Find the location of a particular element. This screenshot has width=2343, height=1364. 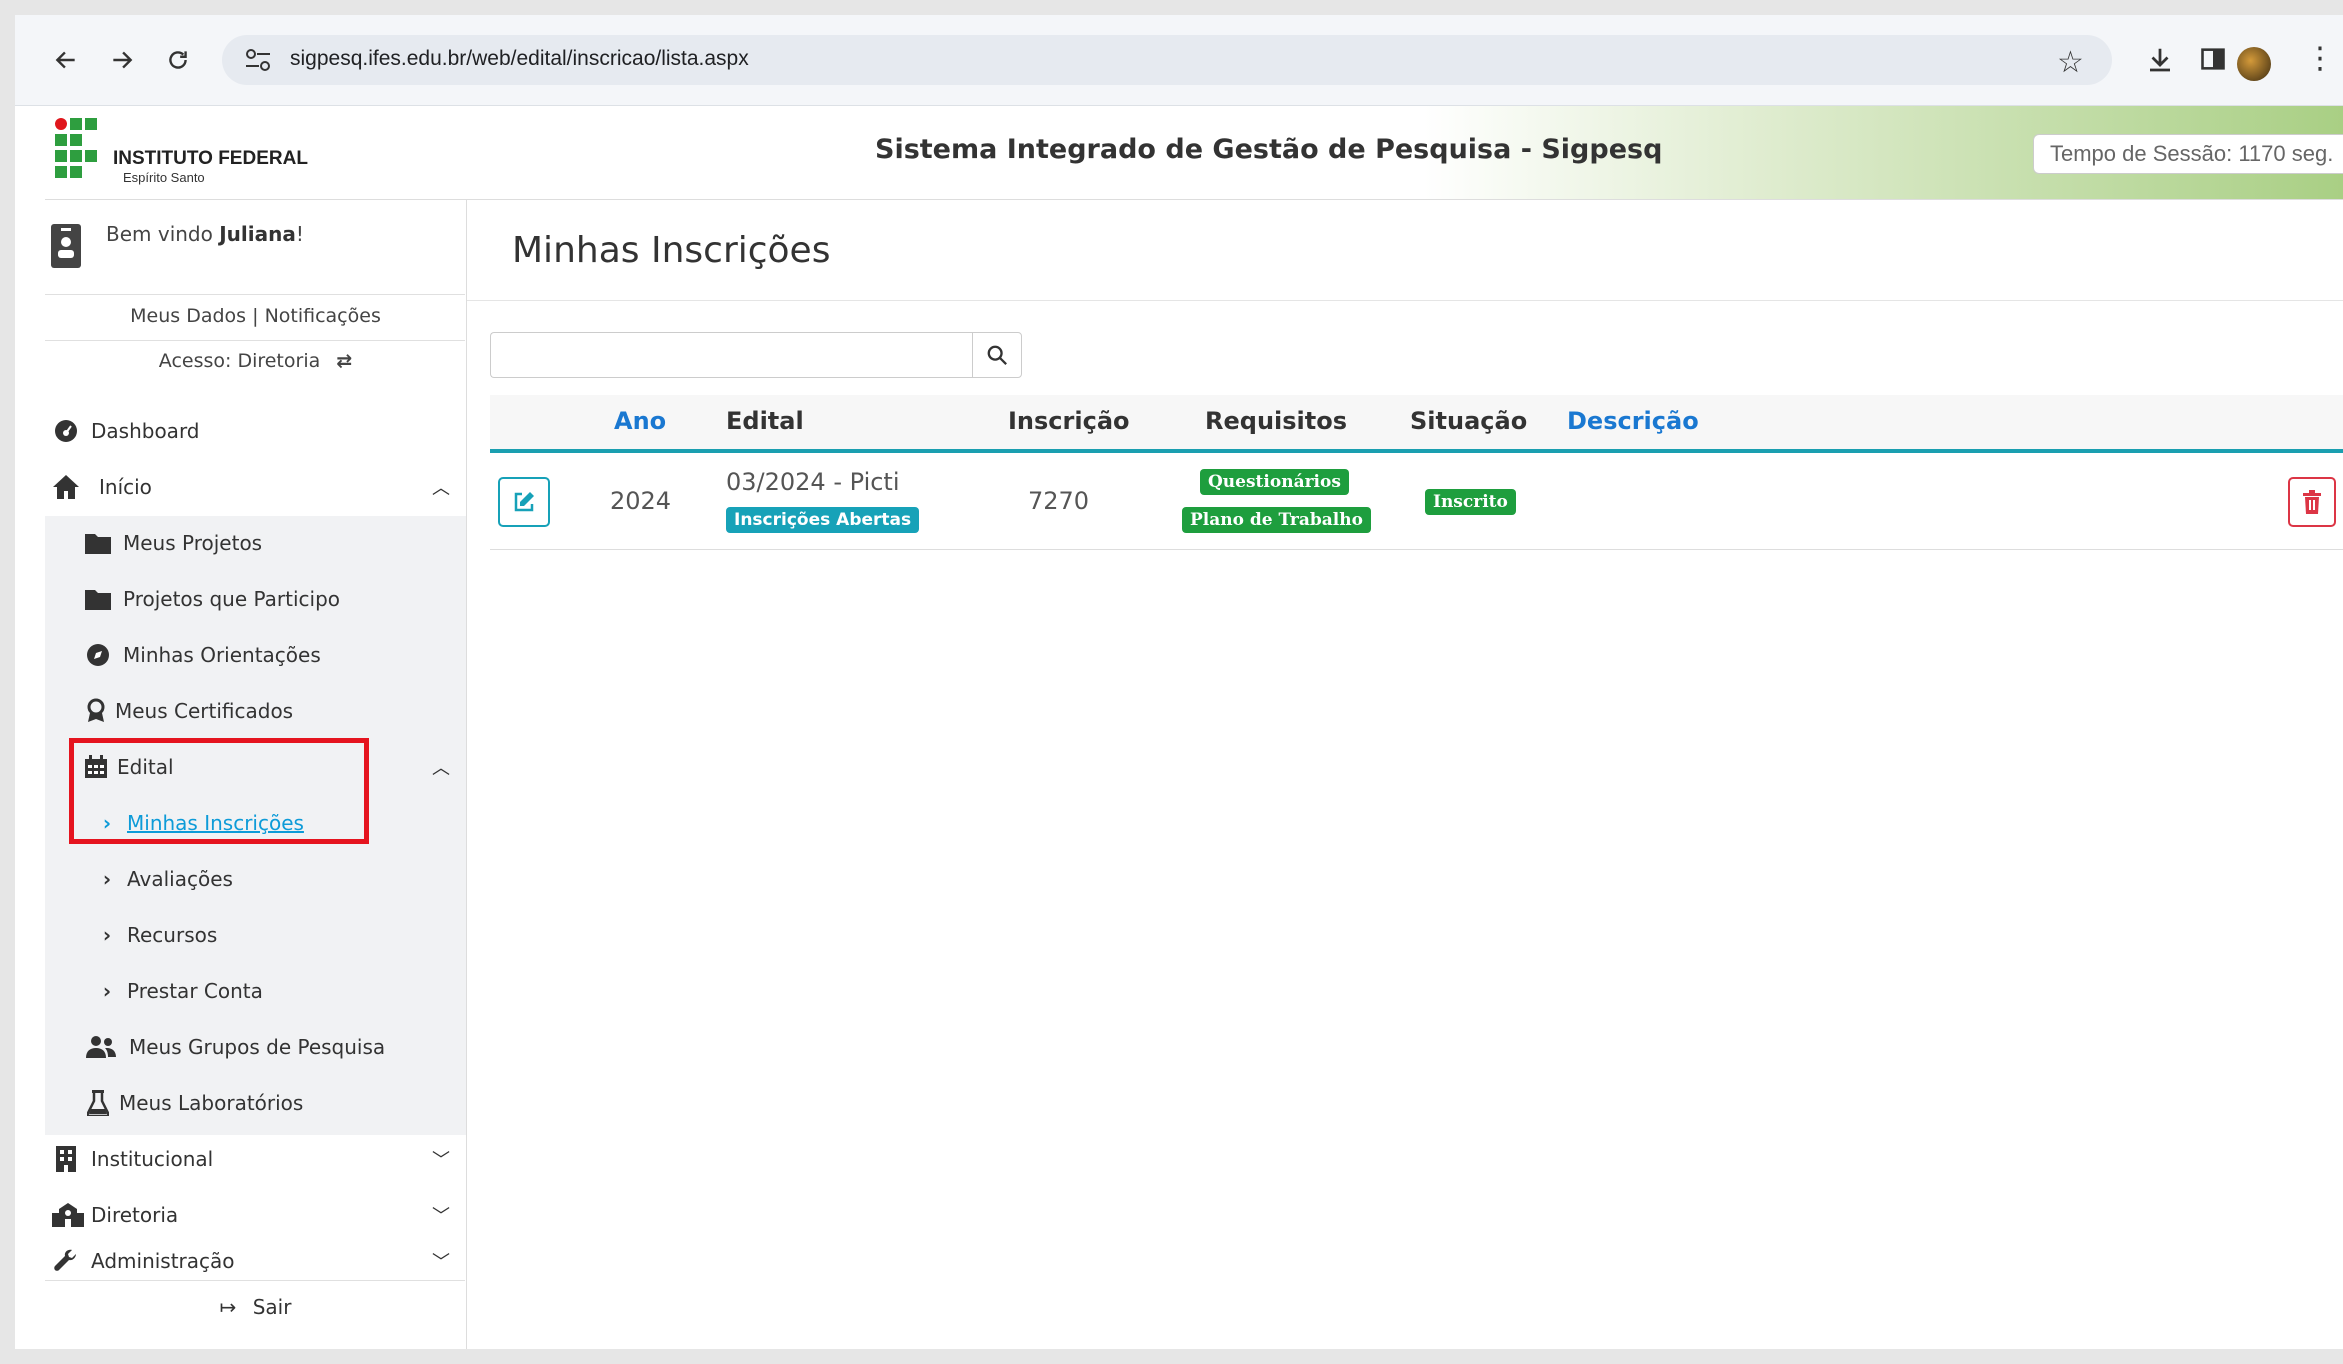

site-settings-icon is located at coordinates (258, 60).